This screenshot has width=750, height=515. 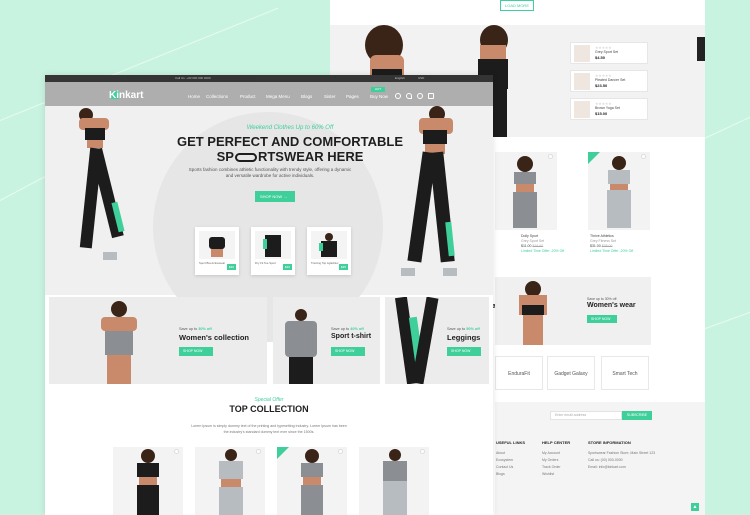 What do you see at coordinates (330, 96) in the screenshot?
I see `nav-item-sister: Sister` at bounding box center [330, 96].